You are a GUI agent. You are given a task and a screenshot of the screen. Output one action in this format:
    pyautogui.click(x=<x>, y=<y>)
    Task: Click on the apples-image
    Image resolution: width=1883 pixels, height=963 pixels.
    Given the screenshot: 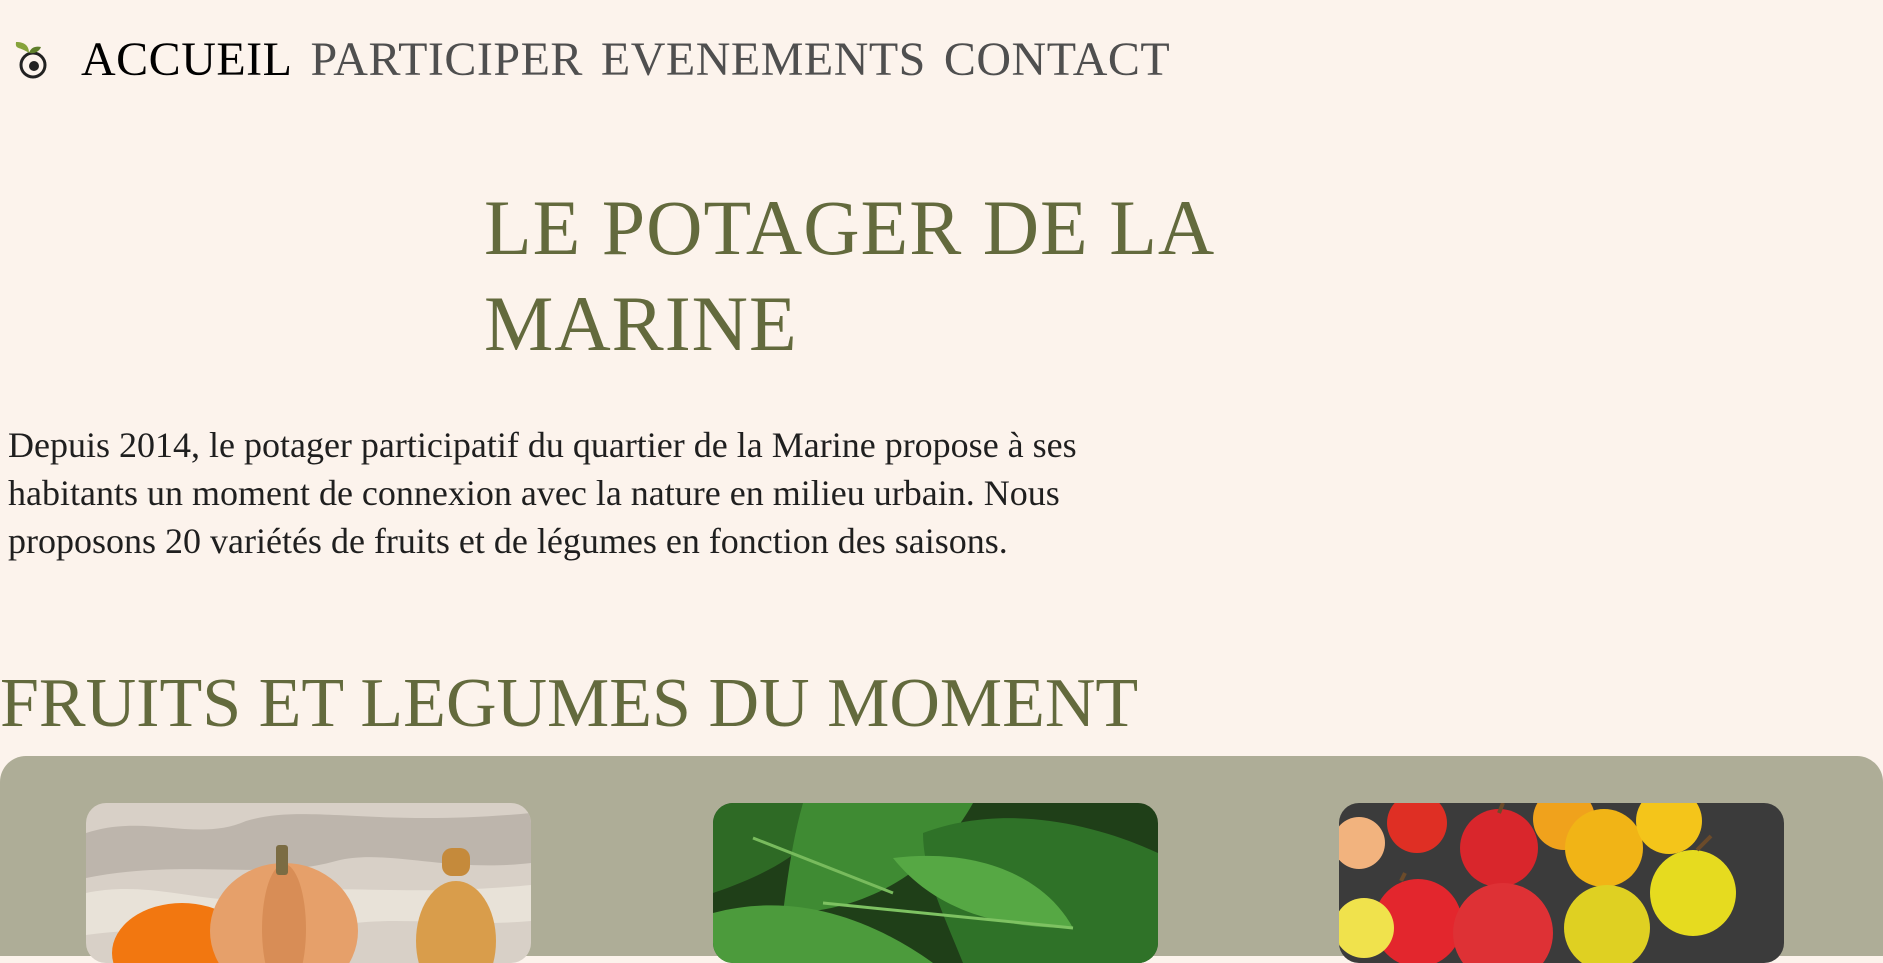 What is the action you would take?
    pyautogui.click(x=1561, y=883)
    